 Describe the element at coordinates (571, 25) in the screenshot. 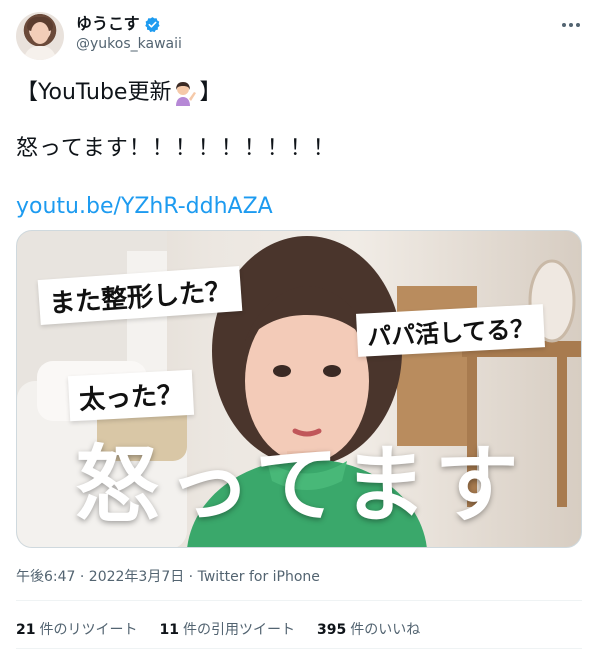

I see `more-options-icon` at that location.